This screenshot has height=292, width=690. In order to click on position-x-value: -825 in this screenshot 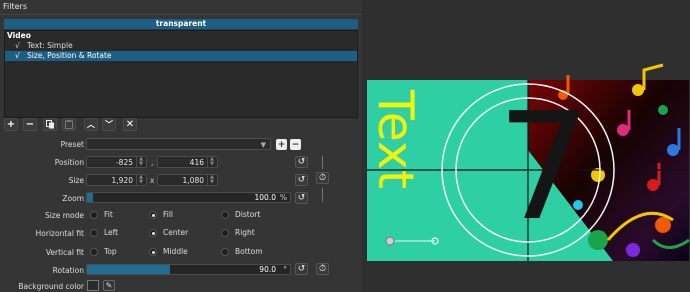, I will do `click(124, 162)`.